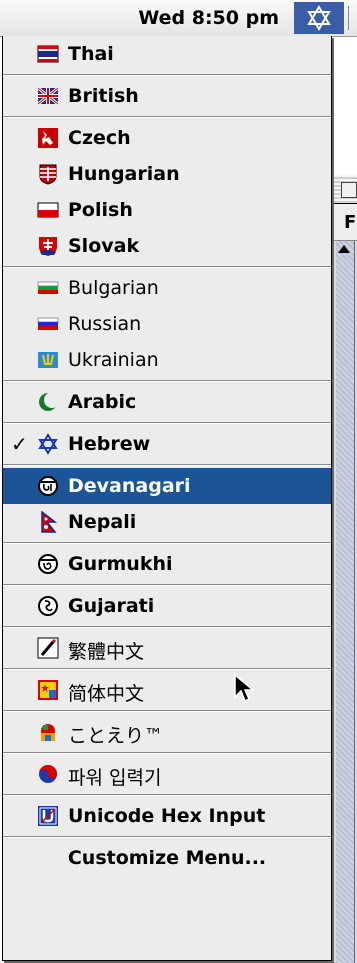  What do you see at coordinates (48, 606) in the screenshot?
I see `gujarati-script-icon` at bounding box center [48, 606].